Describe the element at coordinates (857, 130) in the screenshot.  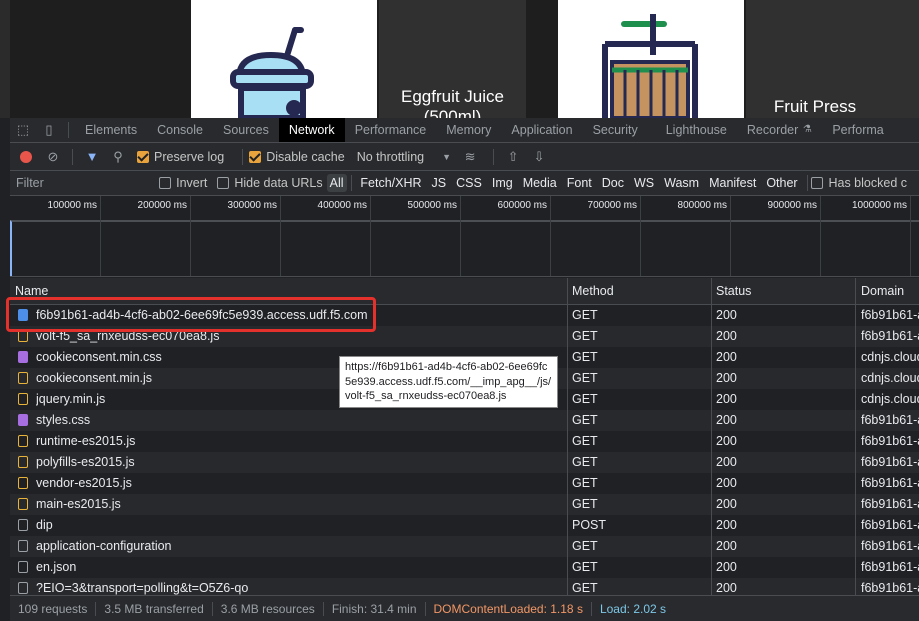
I see `tab-performance-insights: Performa` at that location.